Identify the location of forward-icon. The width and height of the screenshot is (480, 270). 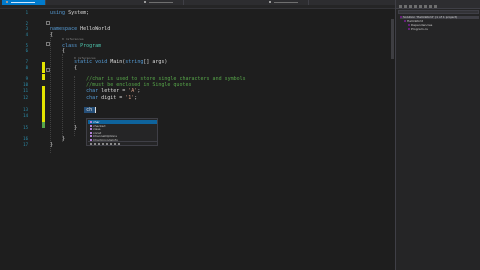
(405, 6).